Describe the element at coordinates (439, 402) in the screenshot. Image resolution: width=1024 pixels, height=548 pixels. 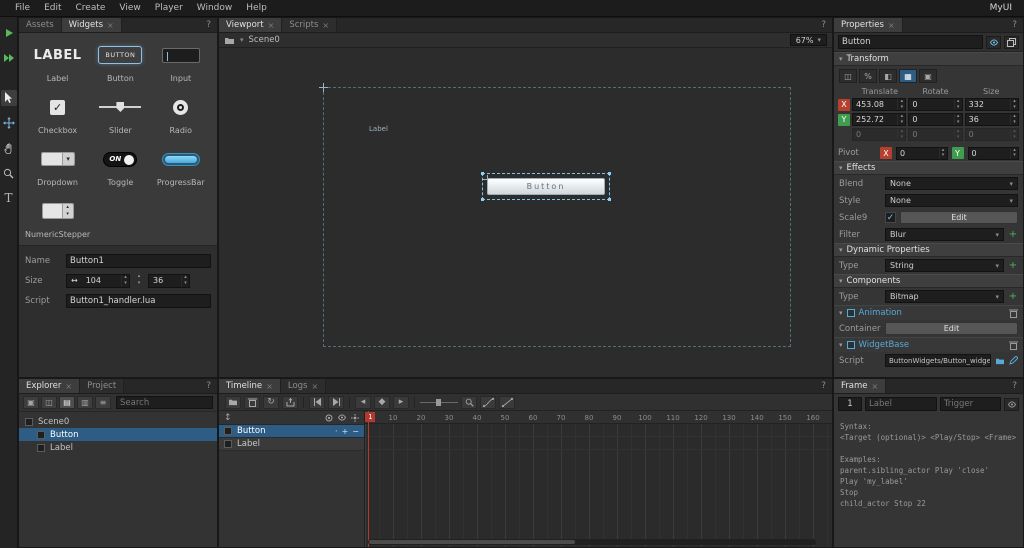
I see `timeline-zoom-slider` at that location.